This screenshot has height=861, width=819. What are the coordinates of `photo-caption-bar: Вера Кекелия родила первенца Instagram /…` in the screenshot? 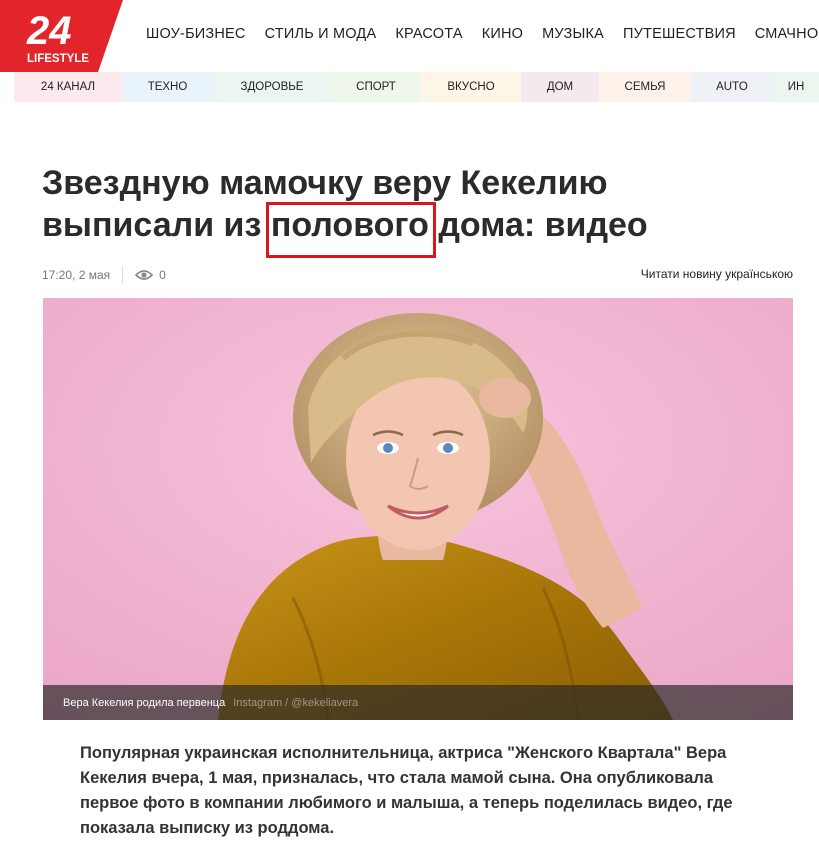 It's located at (418, 702).